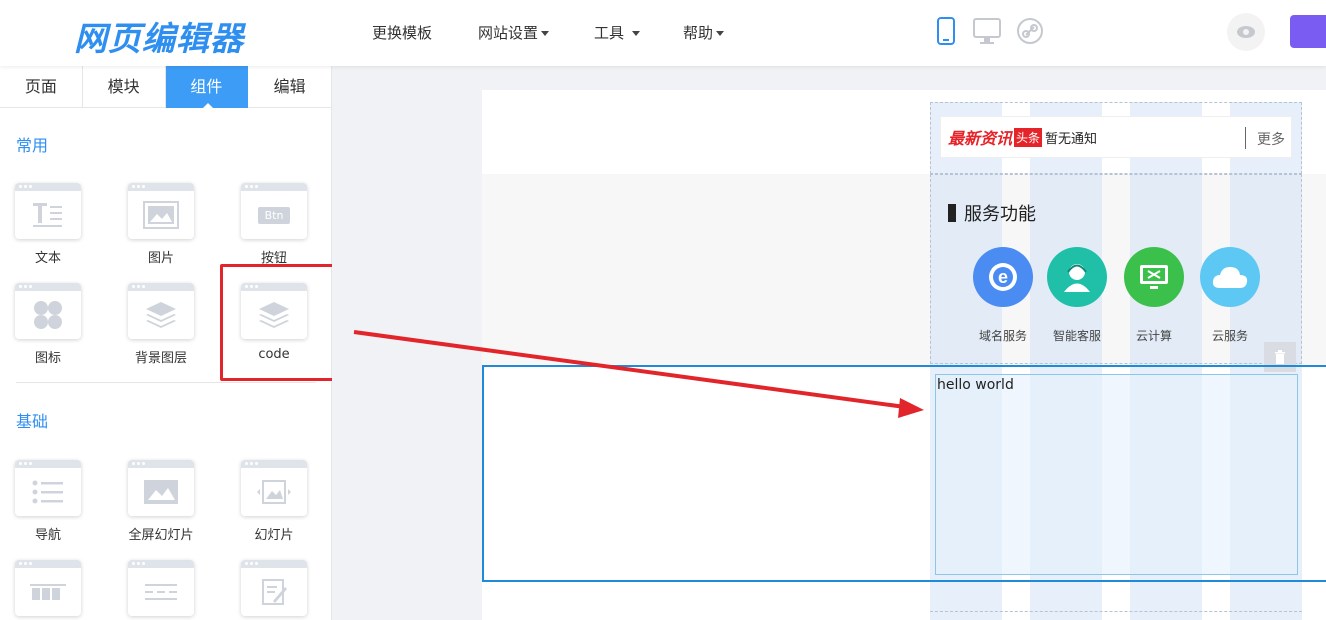  I want to click on menu-change-template: 更换模板, so click(402, 32).